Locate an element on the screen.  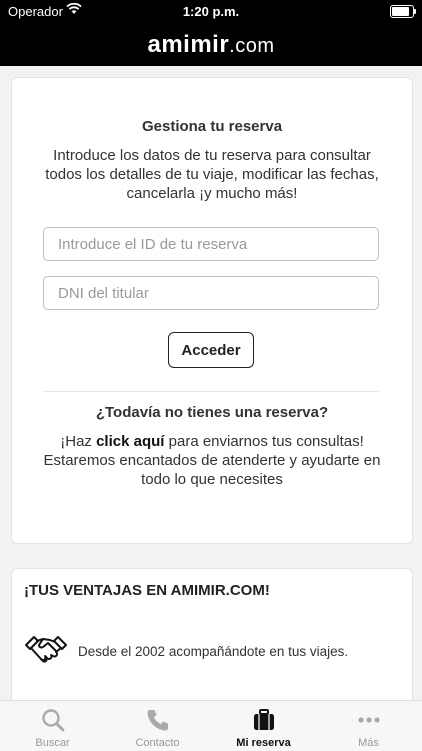
holder-dni-input is located at coordinates (211, 293).